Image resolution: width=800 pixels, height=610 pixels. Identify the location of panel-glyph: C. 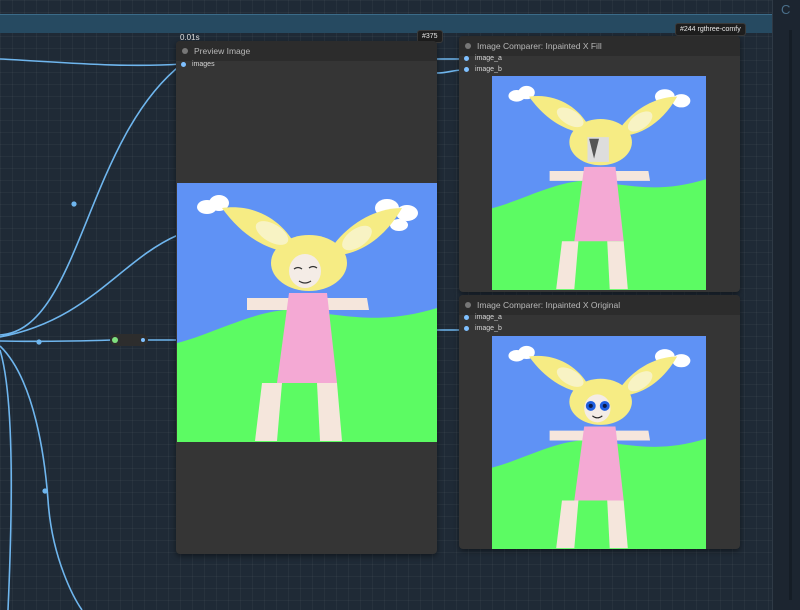
(786, 9).